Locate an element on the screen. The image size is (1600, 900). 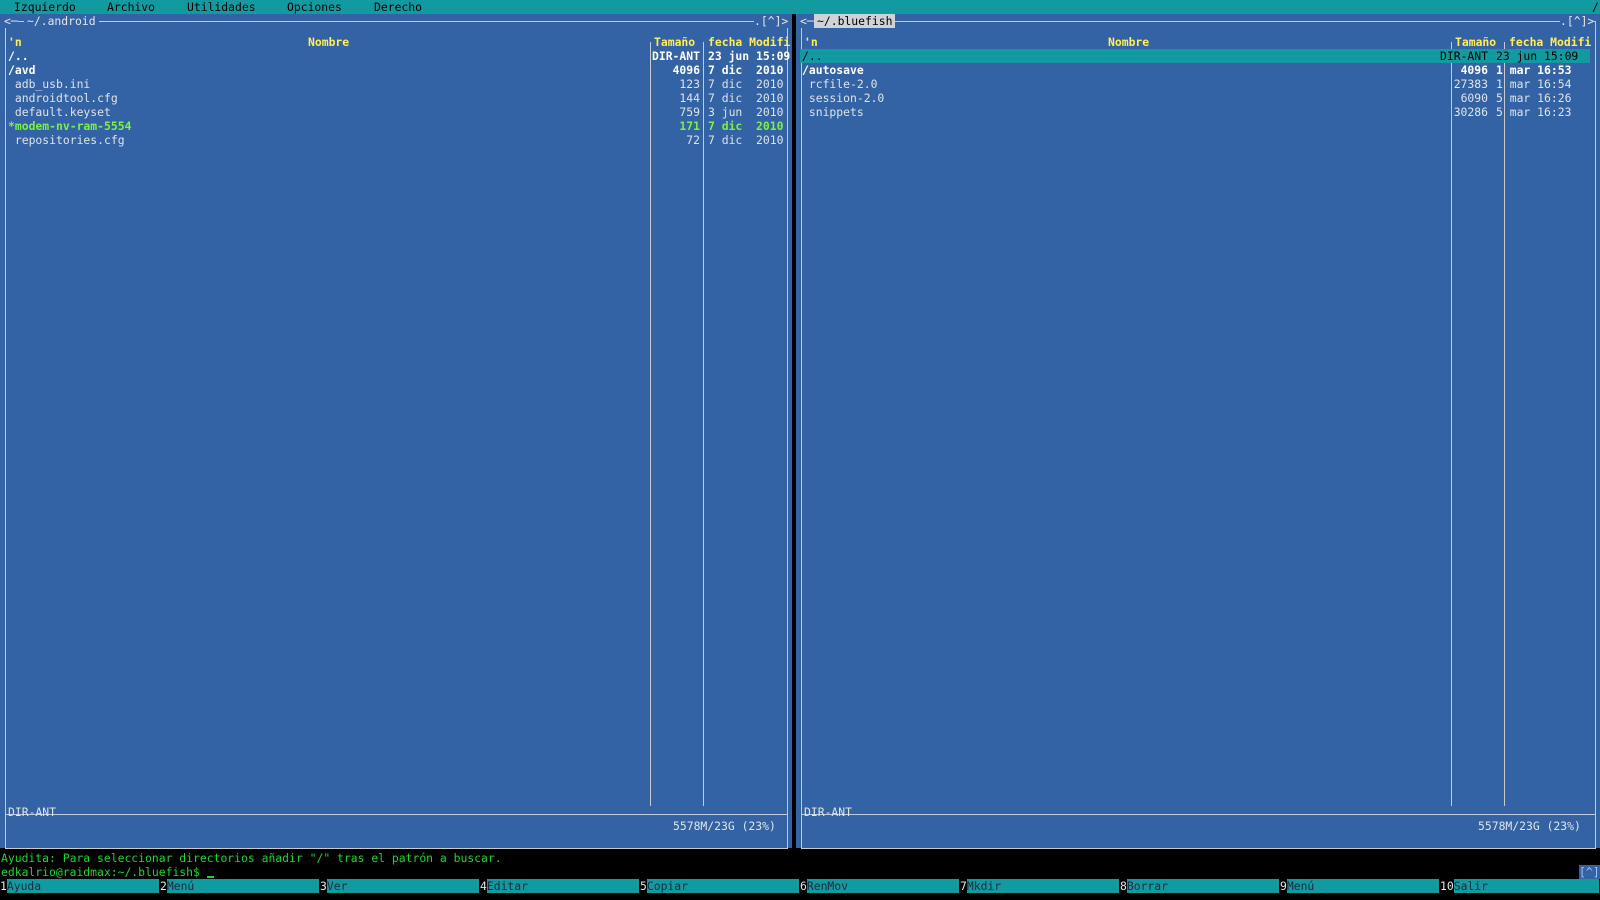
file-size: 171 is located at coordinates (689, 126).